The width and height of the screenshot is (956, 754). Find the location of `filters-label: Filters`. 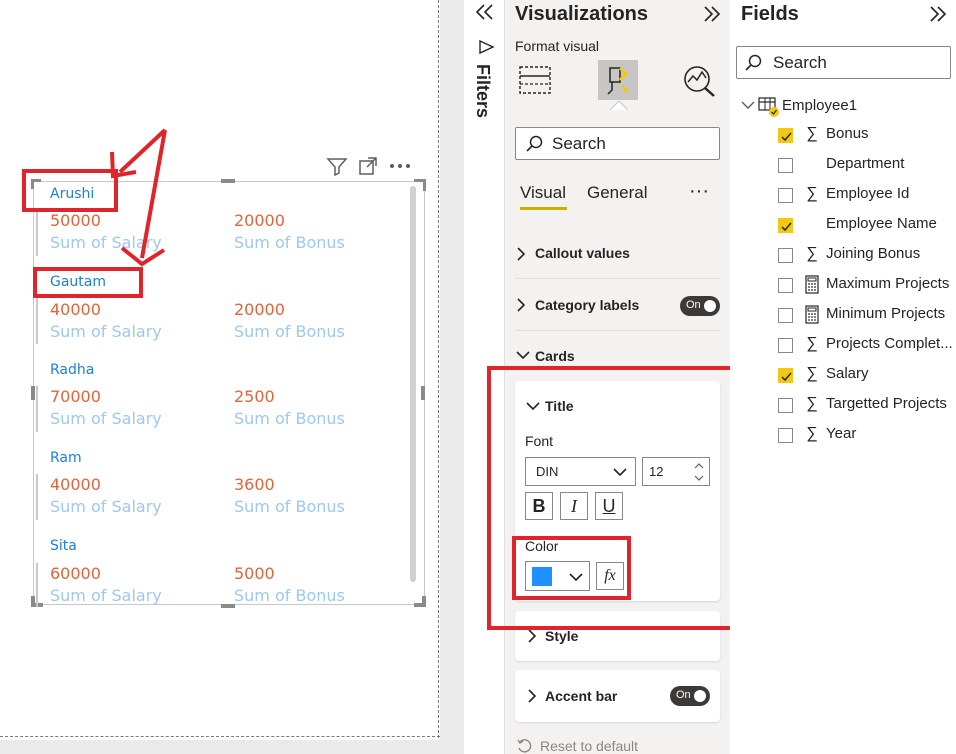

filters-label: Filters is located at coordinates (482, 91).